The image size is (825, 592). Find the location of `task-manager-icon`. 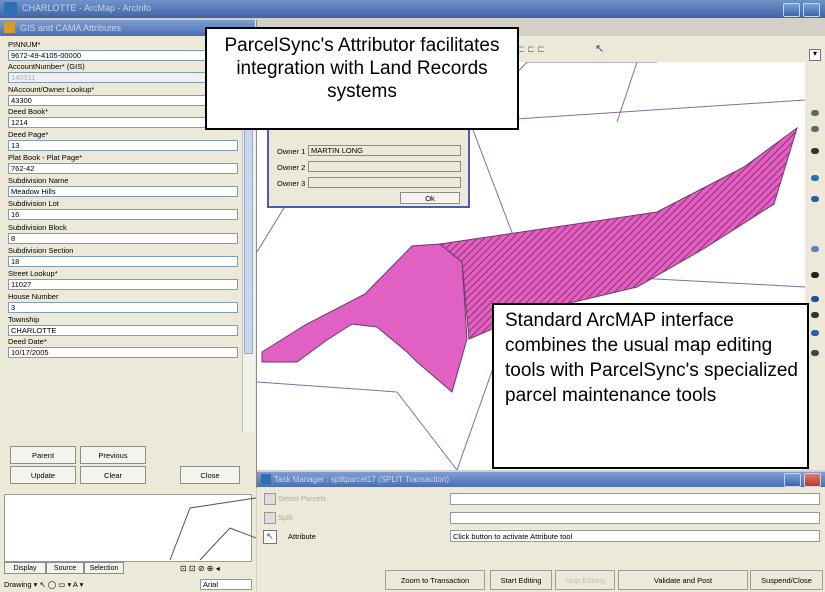

task-manager-icon is located at coordinates (266, 479).